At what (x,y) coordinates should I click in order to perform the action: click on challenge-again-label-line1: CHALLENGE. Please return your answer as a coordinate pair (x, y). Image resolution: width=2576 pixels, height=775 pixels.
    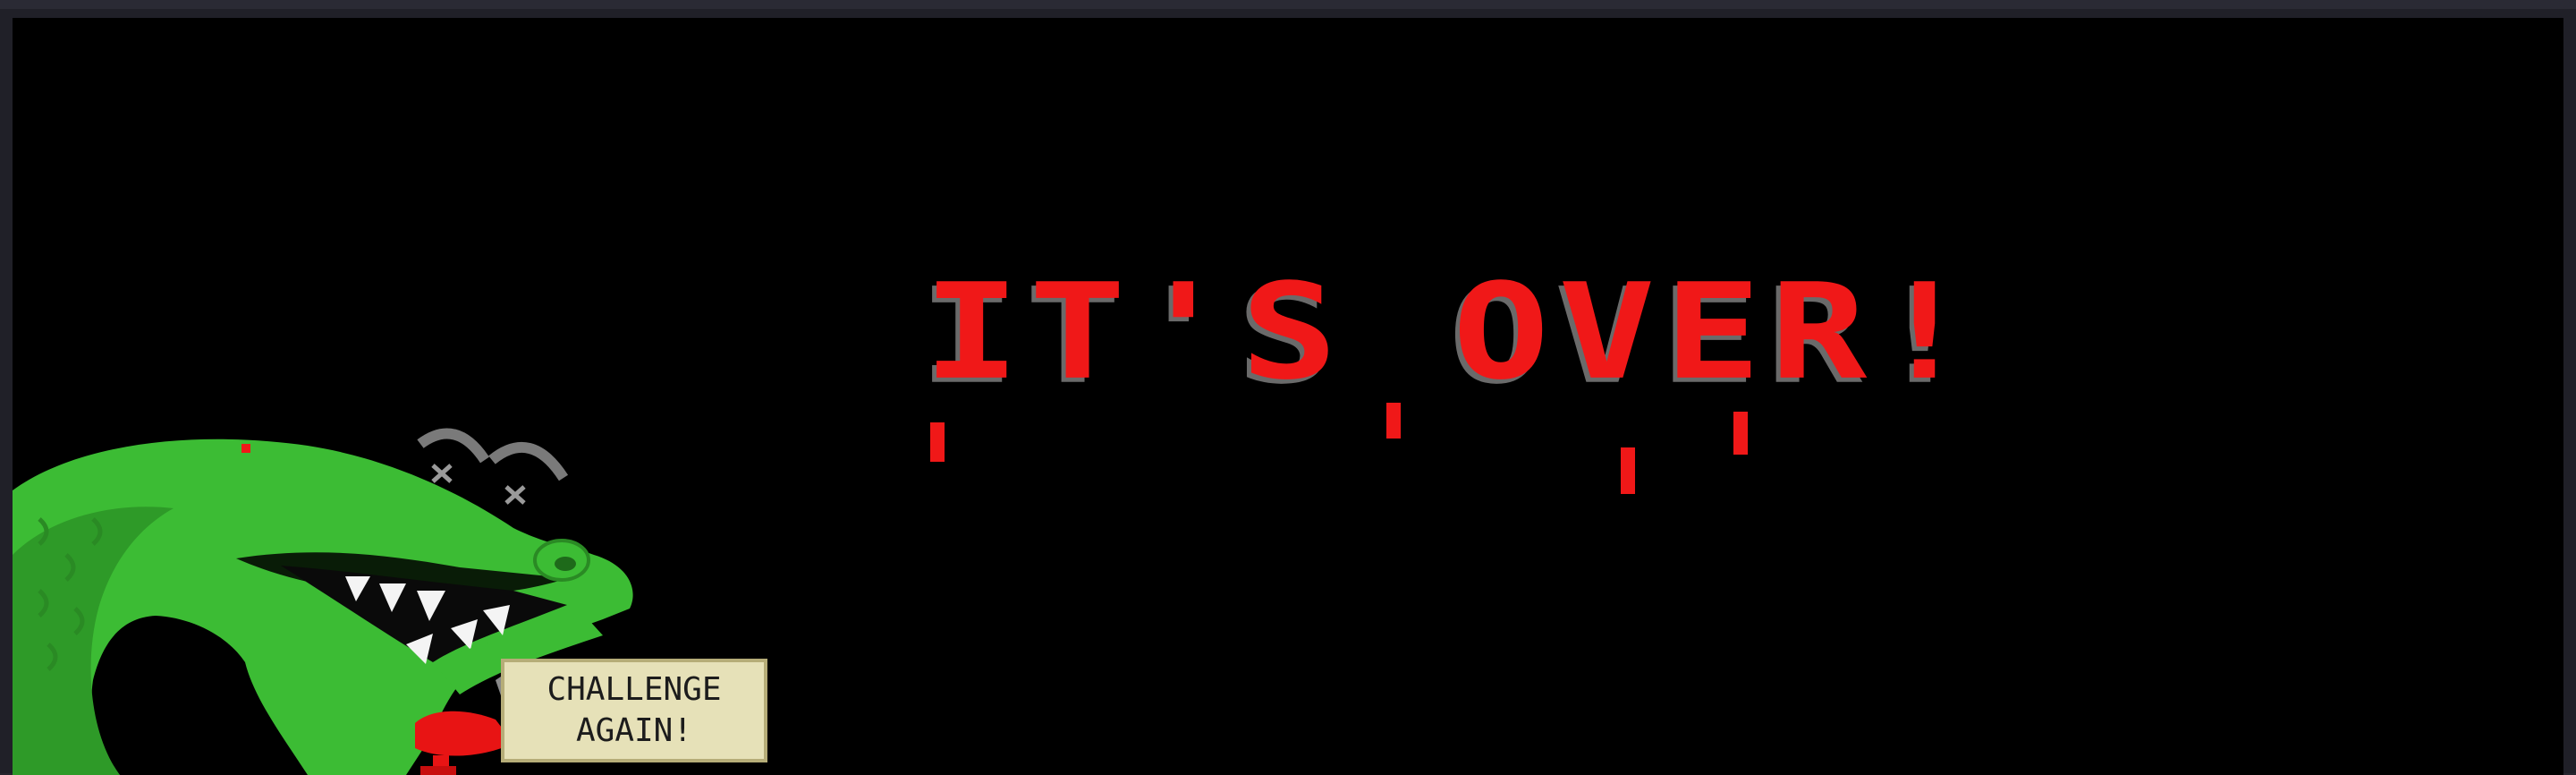
    Looking at the image, I should click on (634, 689).